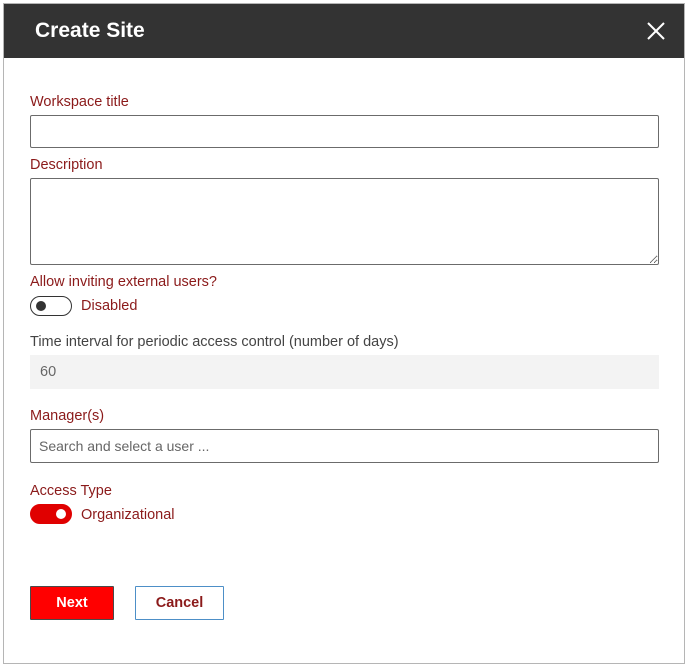 Image resolution: width=688 pixels, height=667 pixels. Describe the element at coordinates (656, 31) in the screenshot. I see `close-icon` at that location.